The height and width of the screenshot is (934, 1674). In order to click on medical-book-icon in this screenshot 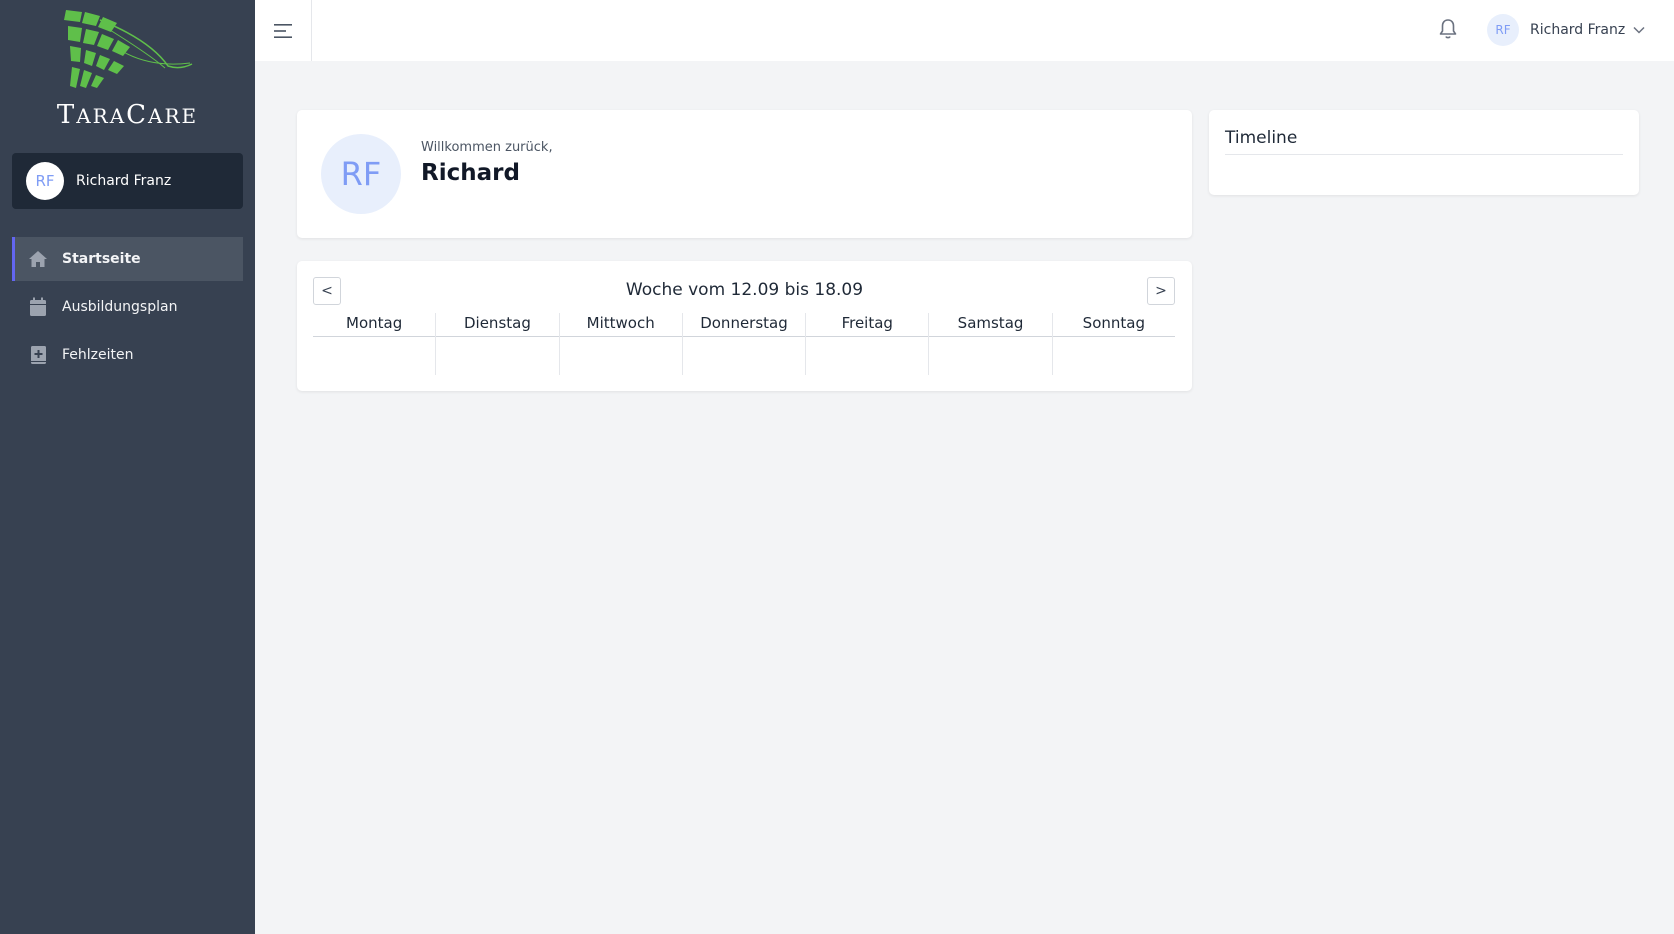, I will do `click(38, 355)`.